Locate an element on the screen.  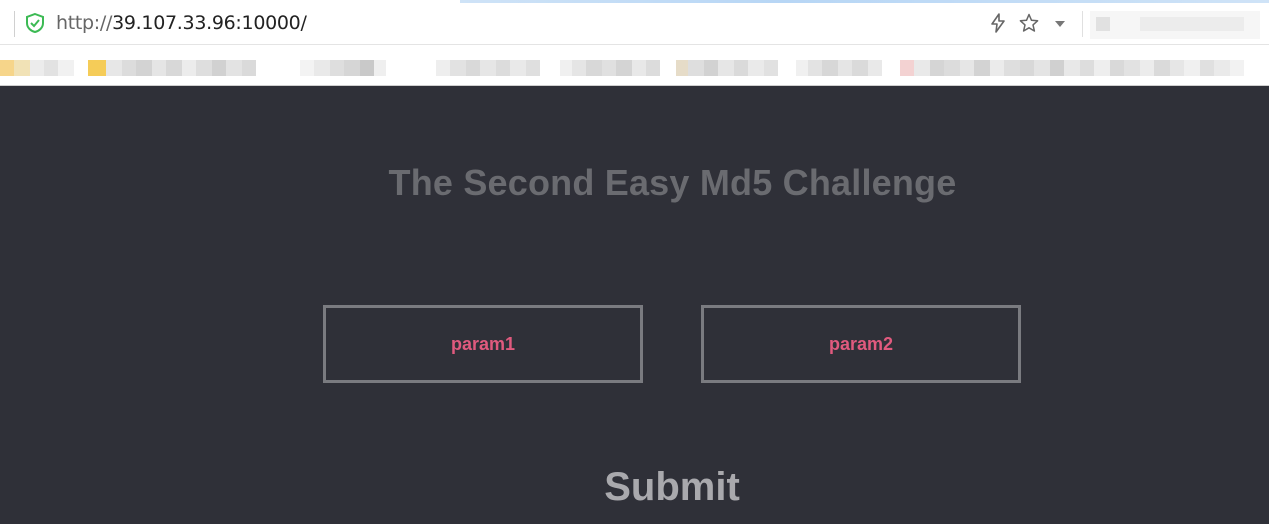
search-box-blurred is located at coordinates (1175, 25).